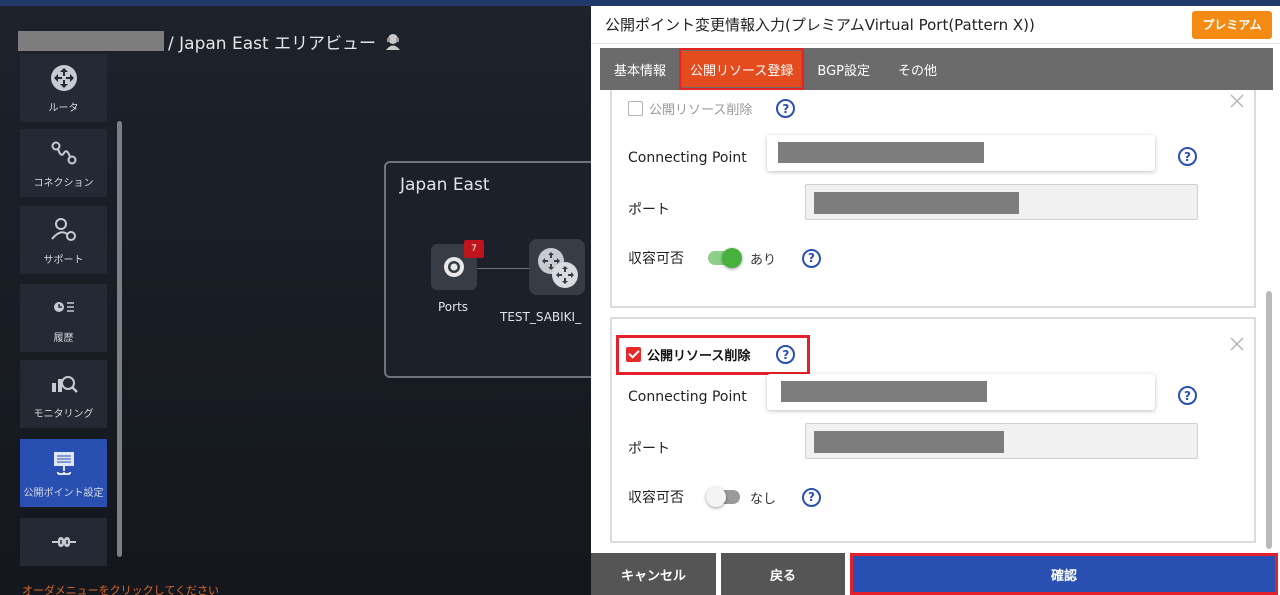 This screenshot has height=595, width=1280. What do you see at coordinates (763, 260) in the screenshot?
I see `capacity-value: あり` at bounding box center [763, 260].